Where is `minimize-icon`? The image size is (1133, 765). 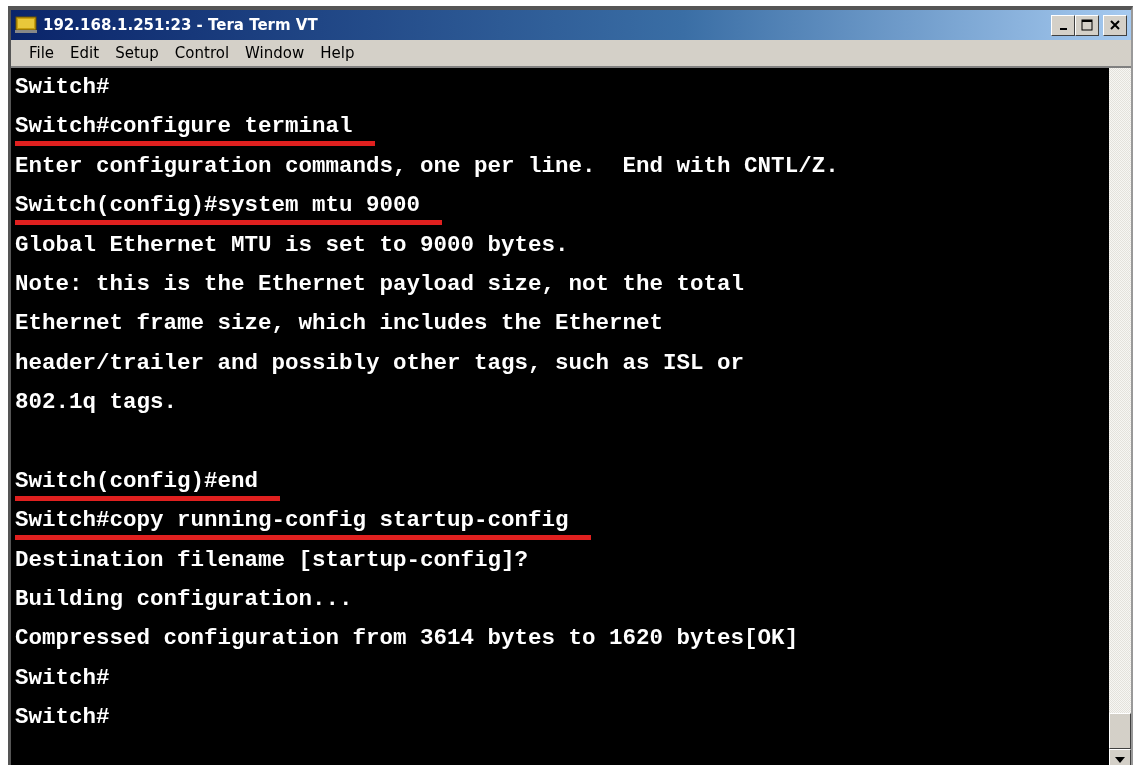
minimize-icon is located at coordinates (1063, 29).